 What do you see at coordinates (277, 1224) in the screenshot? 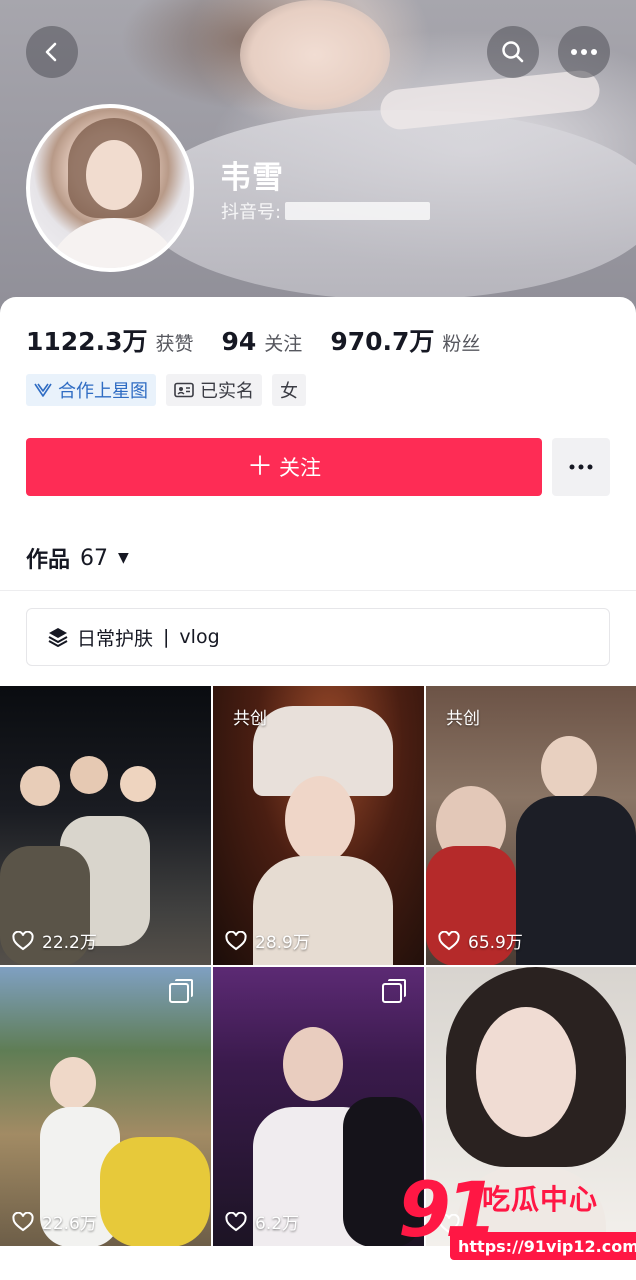
I see `video-likes-count: 6.2万` at bounding box center [277, 1224].